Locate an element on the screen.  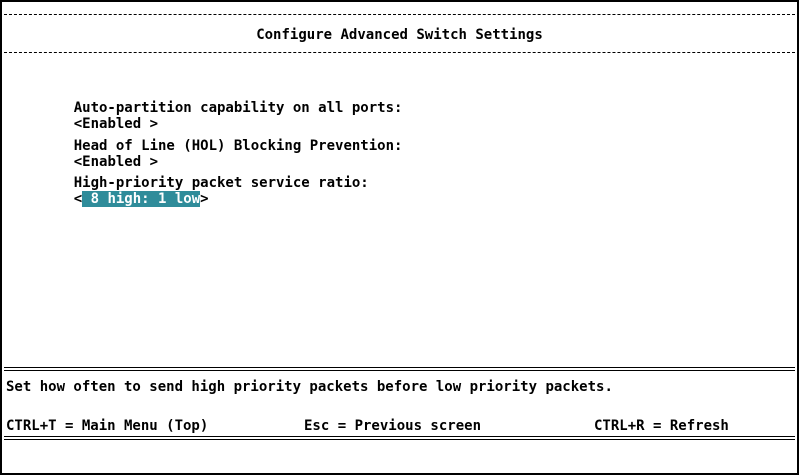
open-bracket: < is located at coordinates (78, 199).